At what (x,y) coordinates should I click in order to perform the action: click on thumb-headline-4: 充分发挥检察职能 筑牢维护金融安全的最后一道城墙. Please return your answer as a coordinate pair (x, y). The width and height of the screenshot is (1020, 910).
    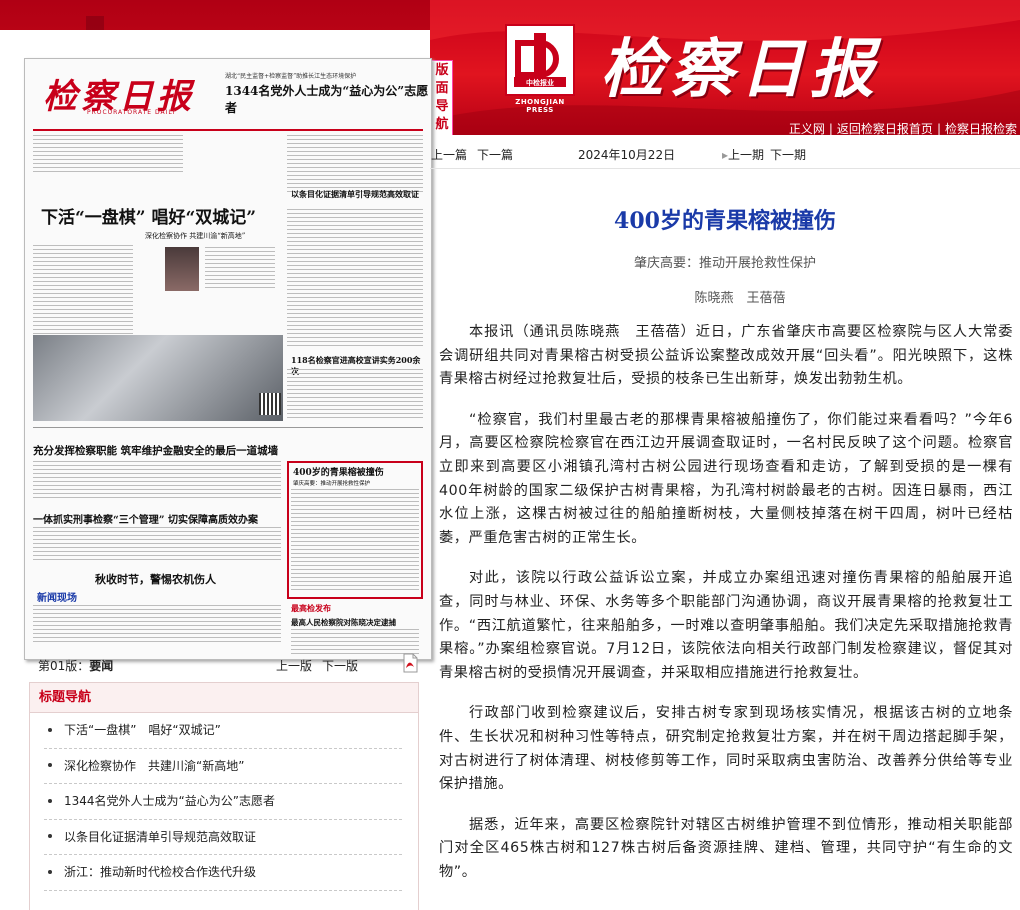
    Looking at the image, I should click on (155, 450).